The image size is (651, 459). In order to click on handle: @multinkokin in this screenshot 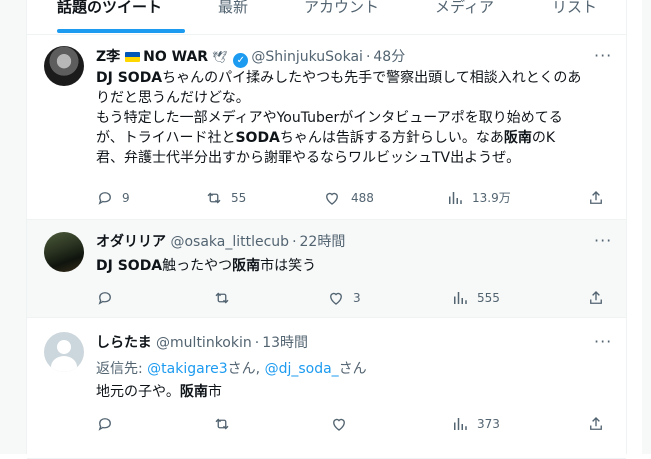, I will do `click(204, 343)`.